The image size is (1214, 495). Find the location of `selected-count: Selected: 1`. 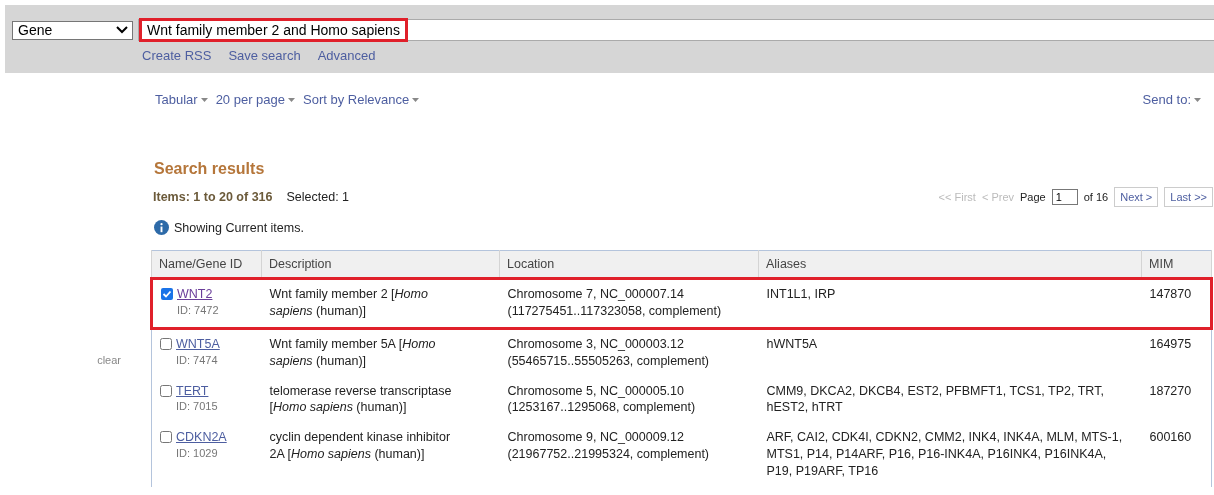

selected-count: Selected: 1 is located at coordinates (318, 197).